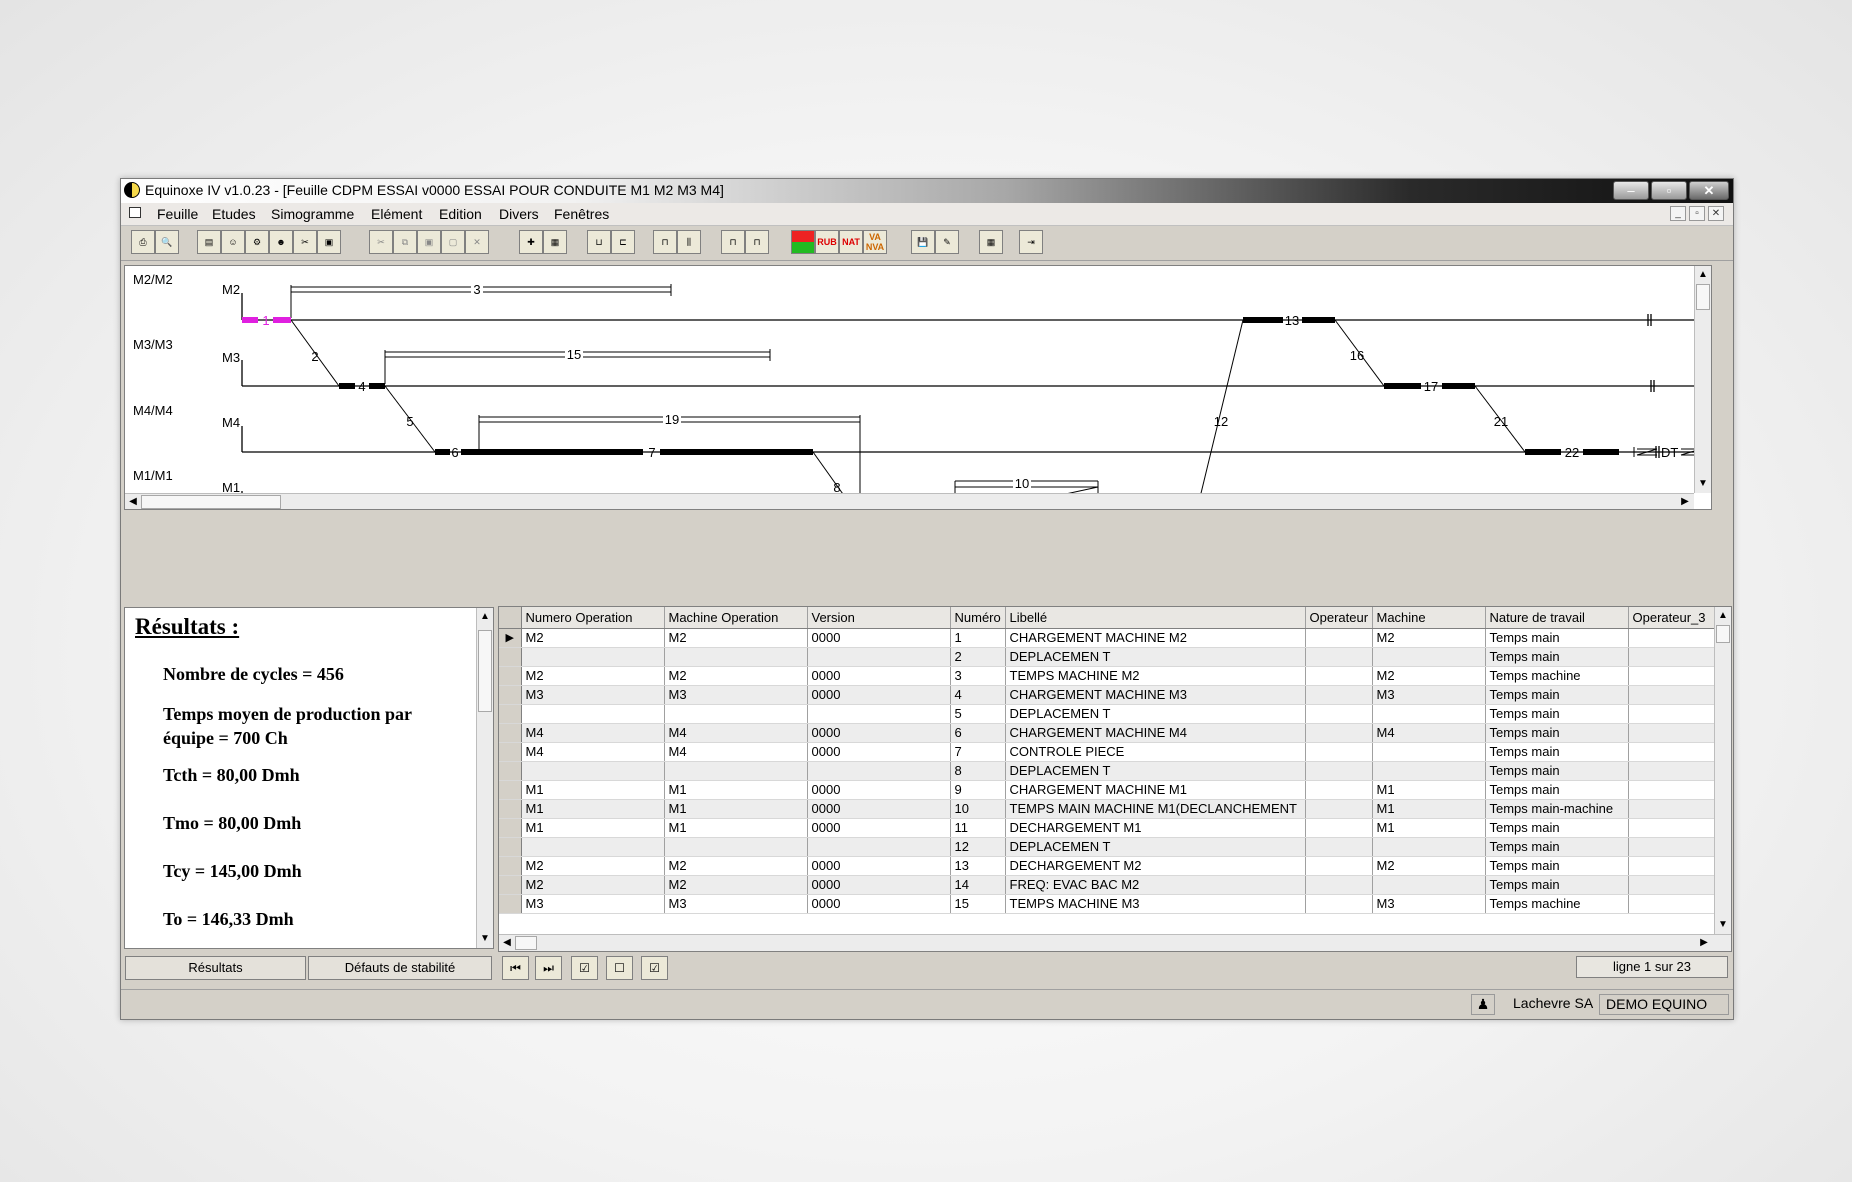  Describe the element at coordinates (1155, 733) in the screenshot. I see `table-cell: CHARGEMENT MACHINE M4` at that location.